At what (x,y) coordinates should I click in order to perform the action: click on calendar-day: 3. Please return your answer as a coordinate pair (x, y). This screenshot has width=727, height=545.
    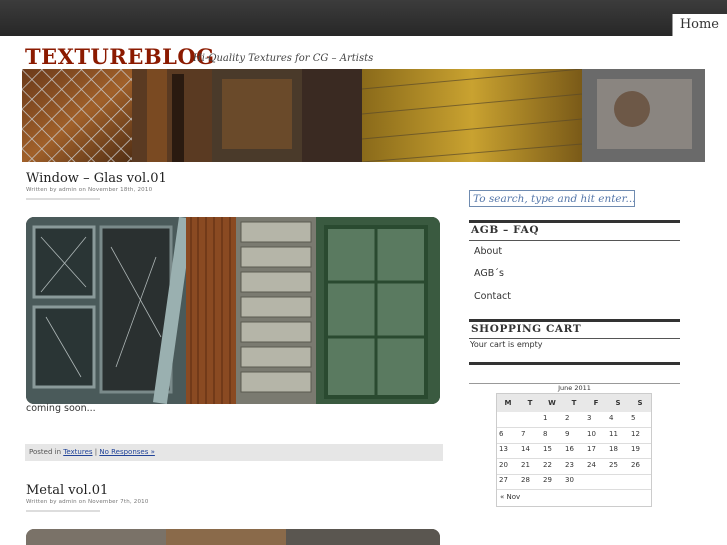
    Looking at the image, I should click on (589, 418).